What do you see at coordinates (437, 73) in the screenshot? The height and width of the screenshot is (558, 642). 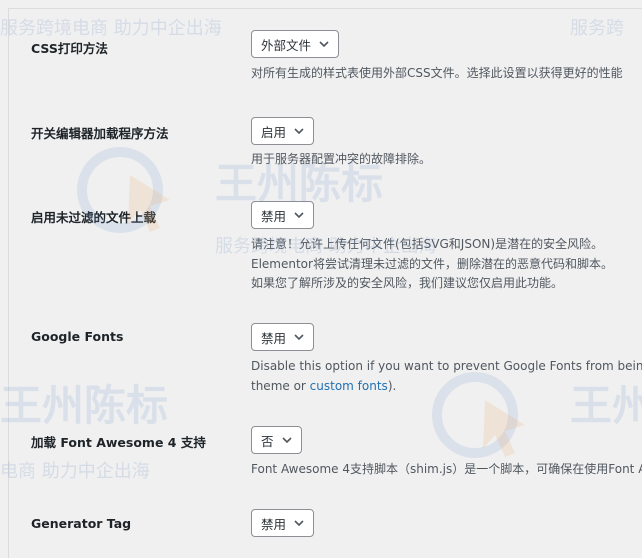 I see `setting-description: 对所有生成的样式表使用外部CSS文件。选择此设置以获得更好的性能` at bounding box center [437, 73].